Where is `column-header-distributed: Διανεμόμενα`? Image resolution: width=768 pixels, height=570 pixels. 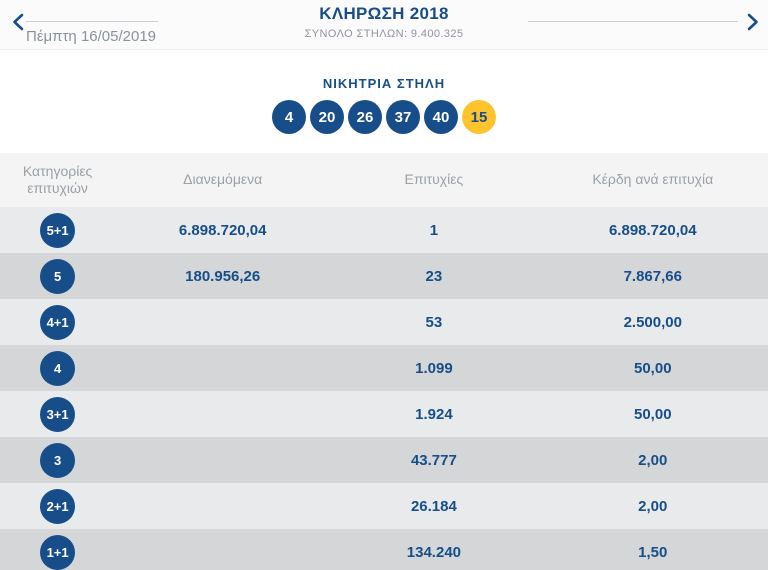 column-header-distributed: Διανεμόμενα is located at coordinates (223, 179).